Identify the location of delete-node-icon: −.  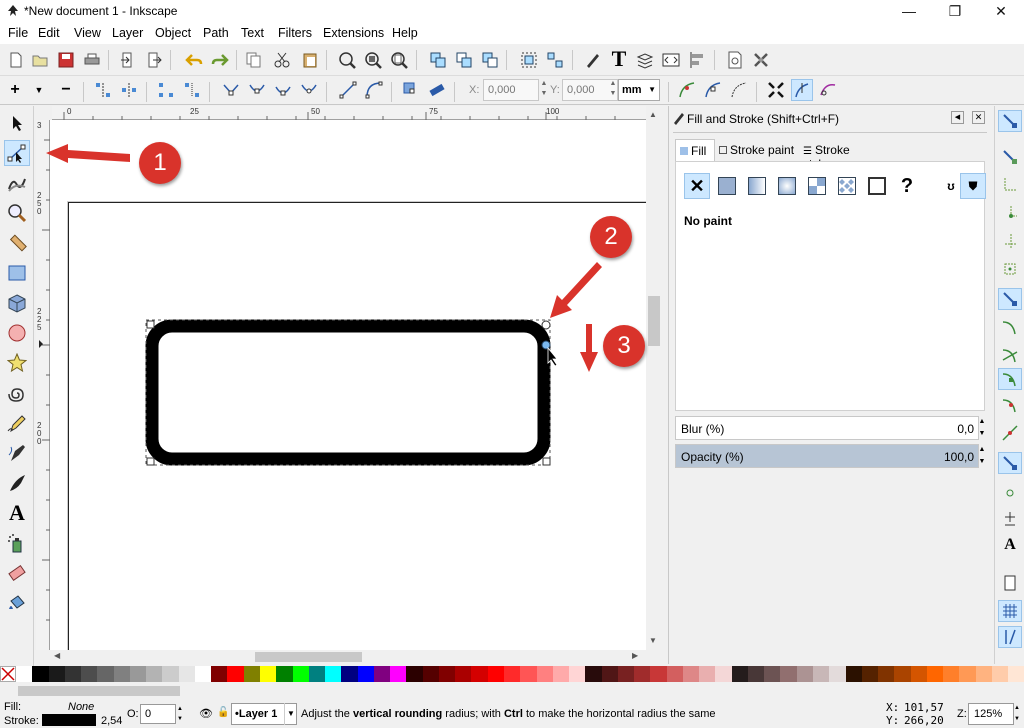
(66, 90).